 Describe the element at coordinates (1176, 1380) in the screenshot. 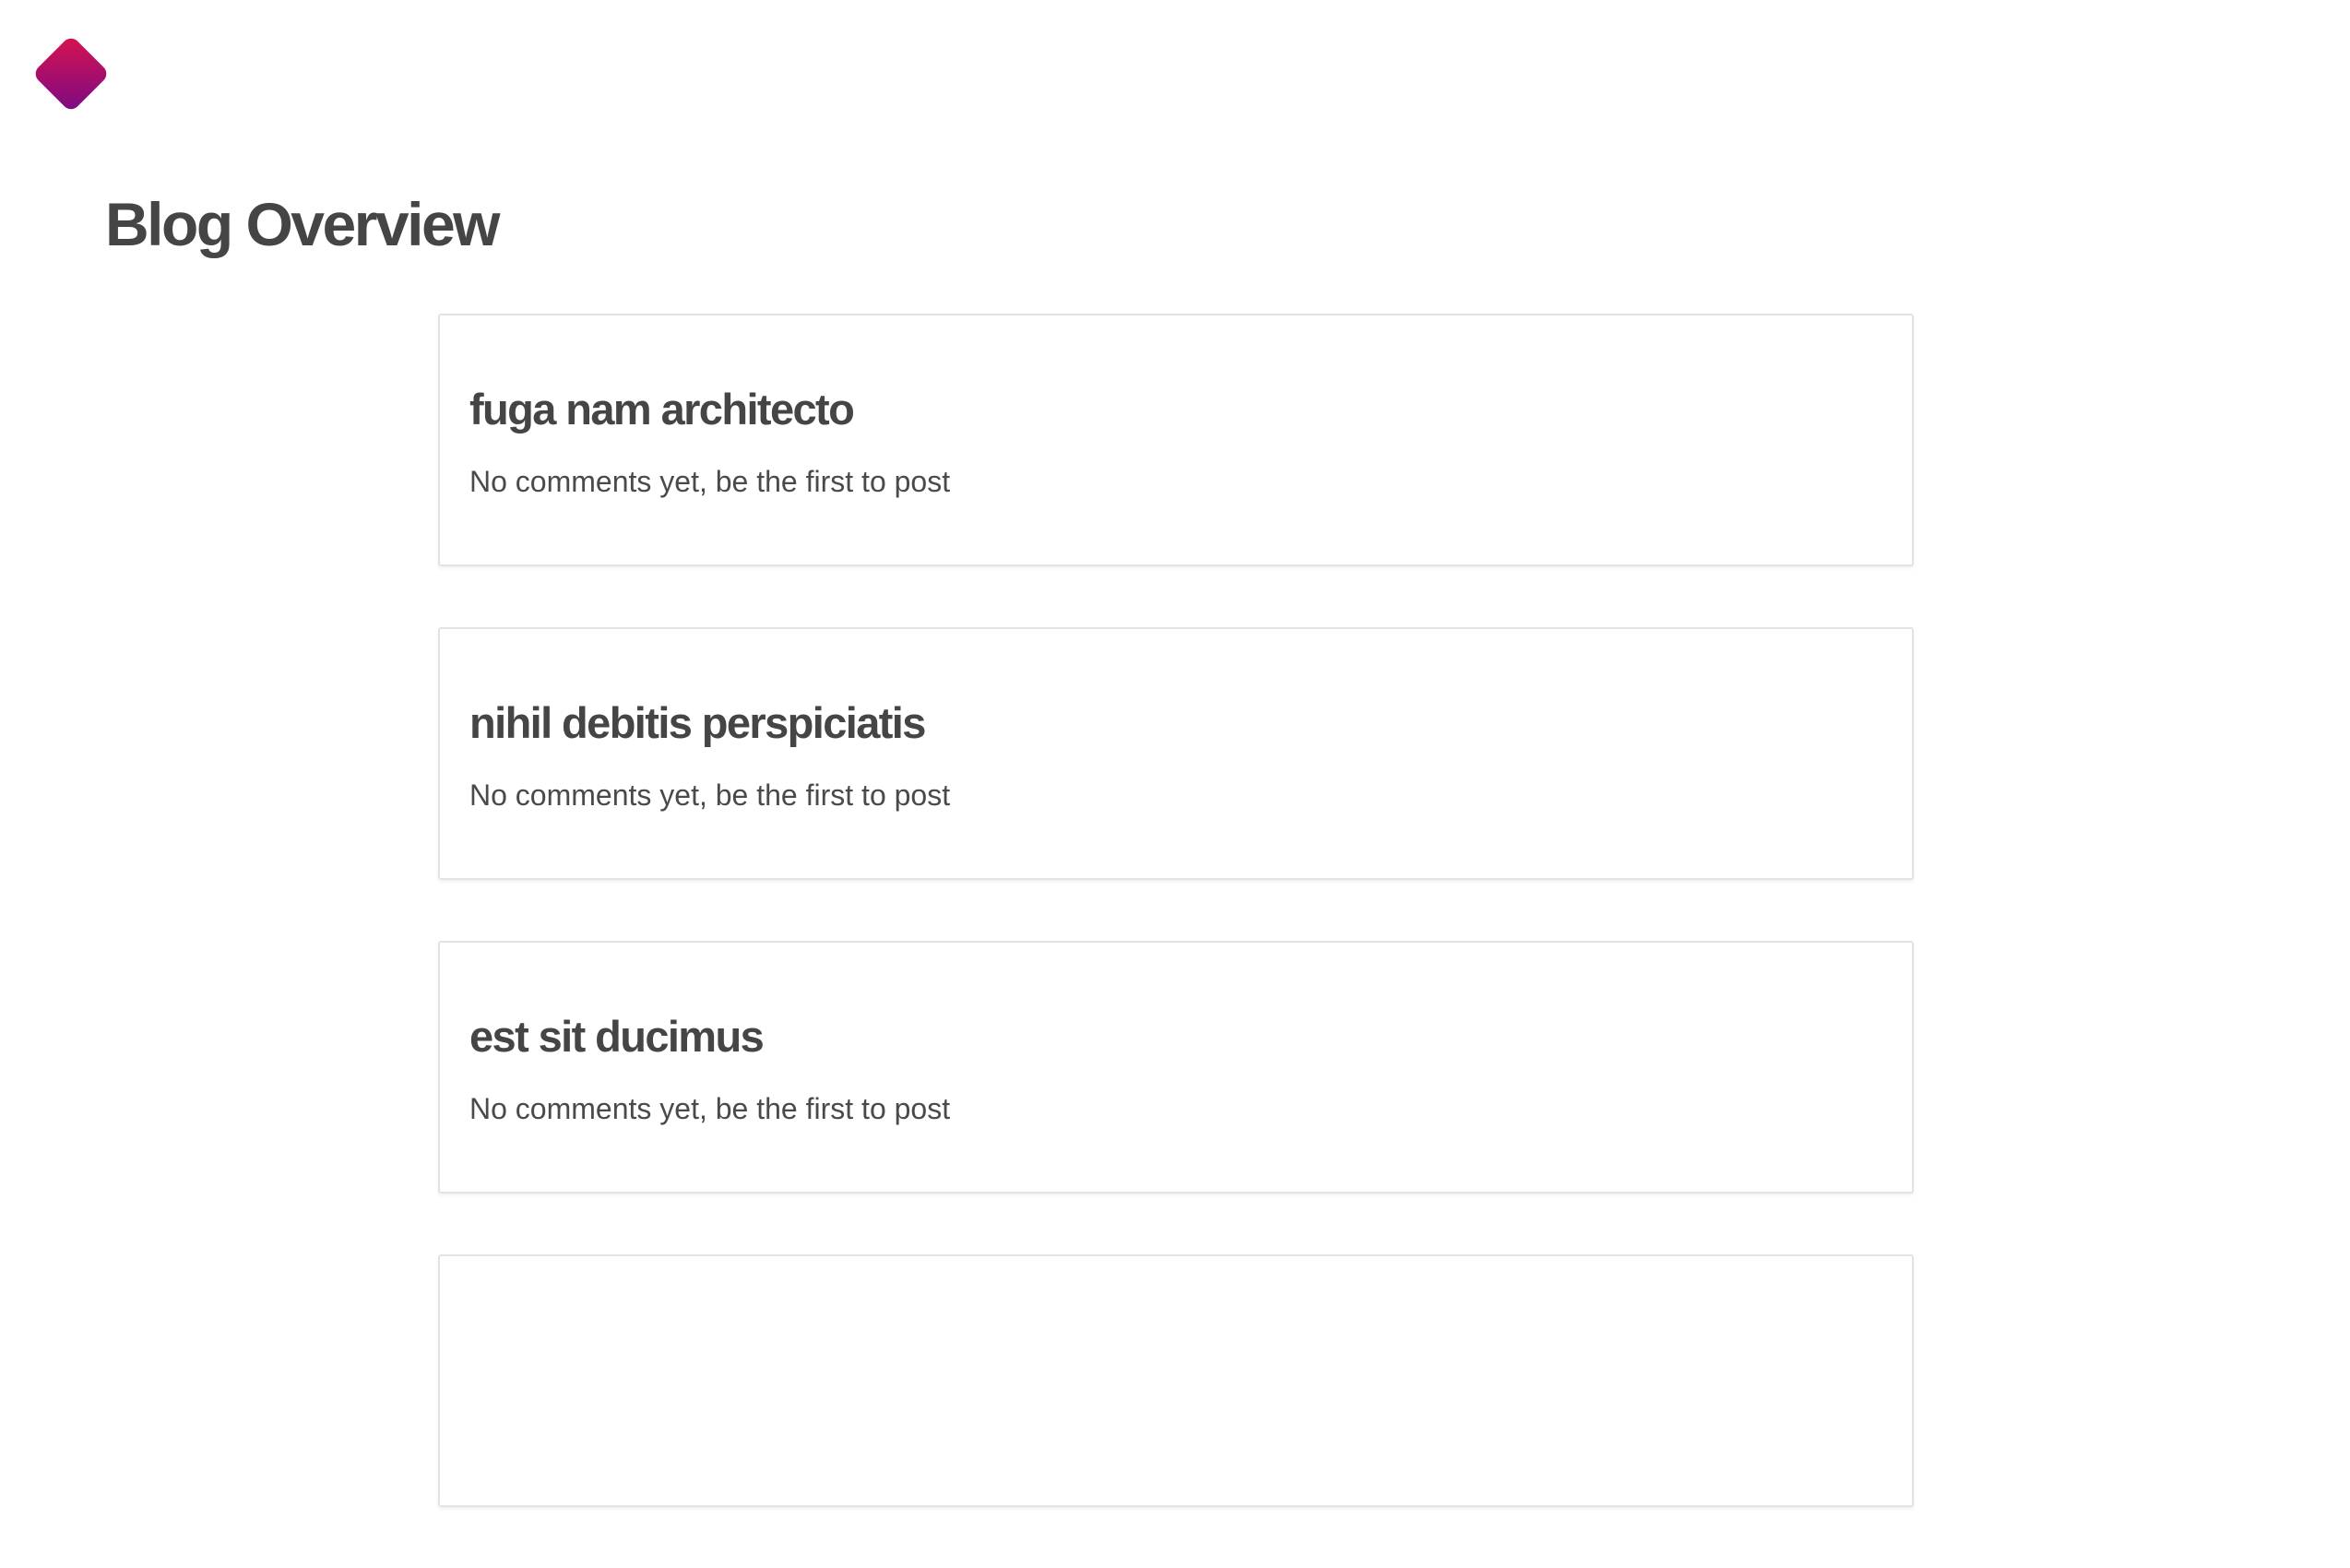

I see `post-card` at that location.